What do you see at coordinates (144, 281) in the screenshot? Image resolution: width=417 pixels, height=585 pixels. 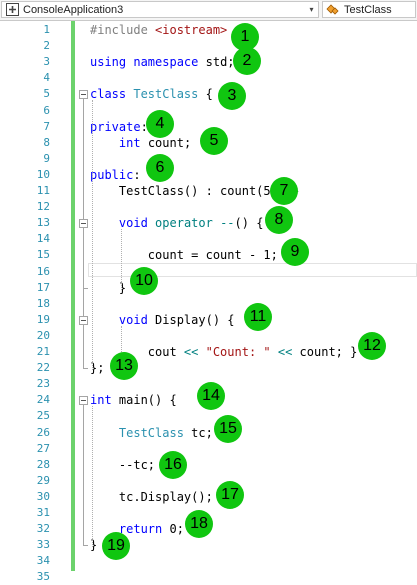 I see `callout-badge: 10` at bounding box center [144, 281].